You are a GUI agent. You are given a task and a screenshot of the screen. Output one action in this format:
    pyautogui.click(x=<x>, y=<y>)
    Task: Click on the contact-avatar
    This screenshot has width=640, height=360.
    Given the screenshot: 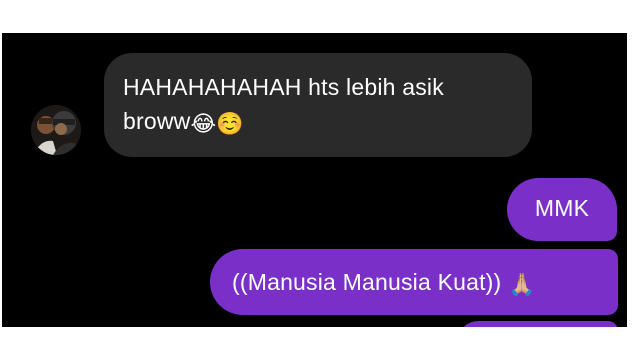 What is the action you would take?
    pyautogui.click(x=56, y=130)
    